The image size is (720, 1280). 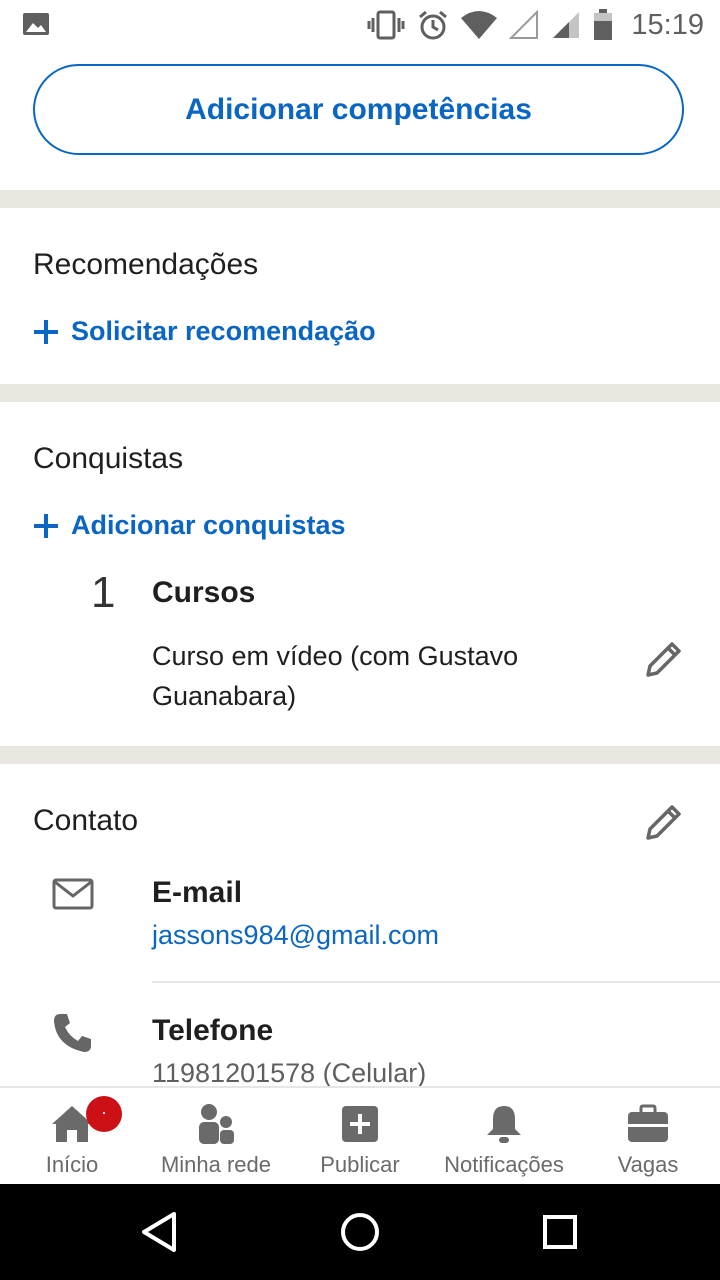 What do you see at coordinates (72, 1033) in the screenshot?
I see `phone-icon` at bounding box center [72, 1033].